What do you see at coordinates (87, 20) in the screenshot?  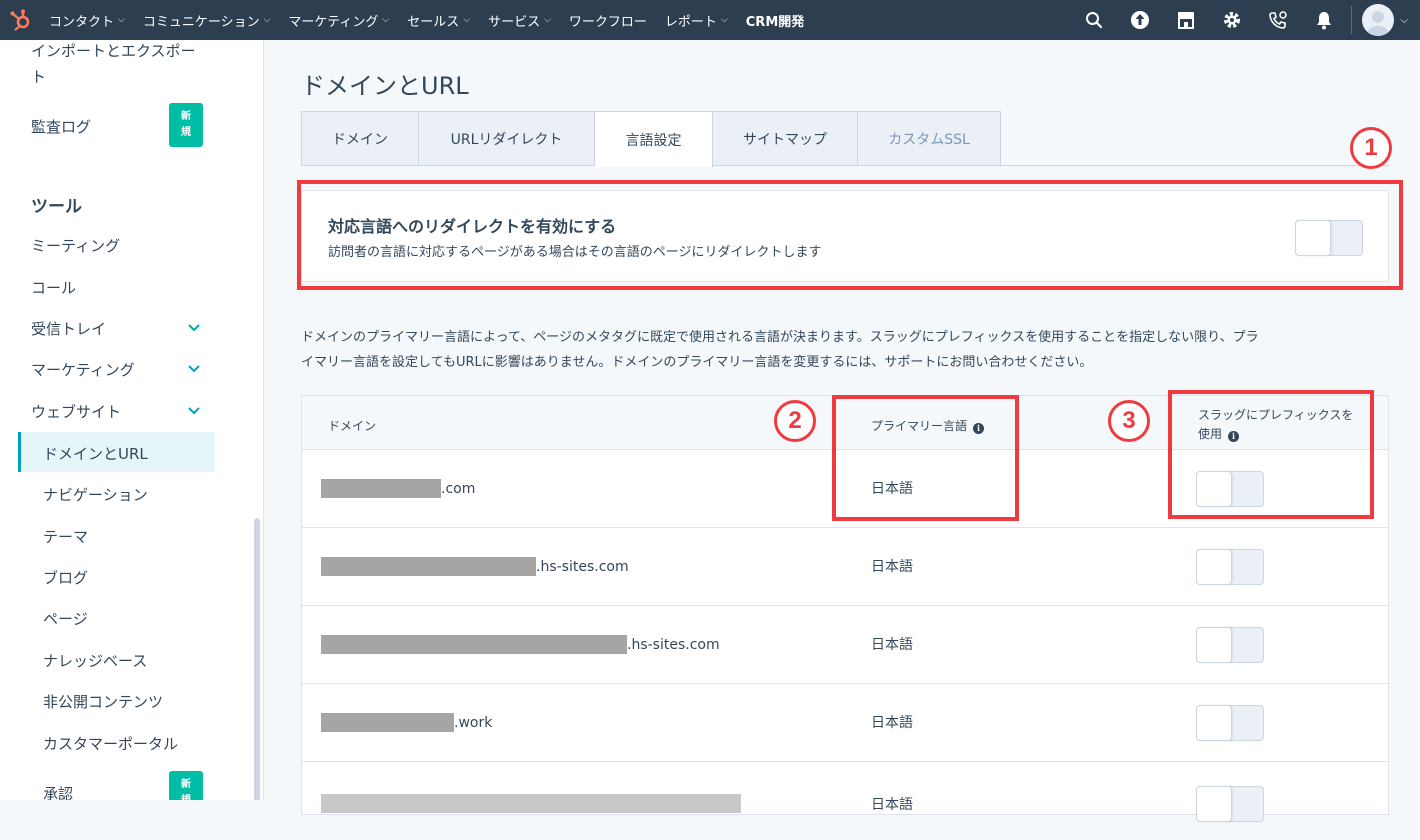 I see `menu-contacts: コンタクト ⌵` at bounding box center [87, 20].